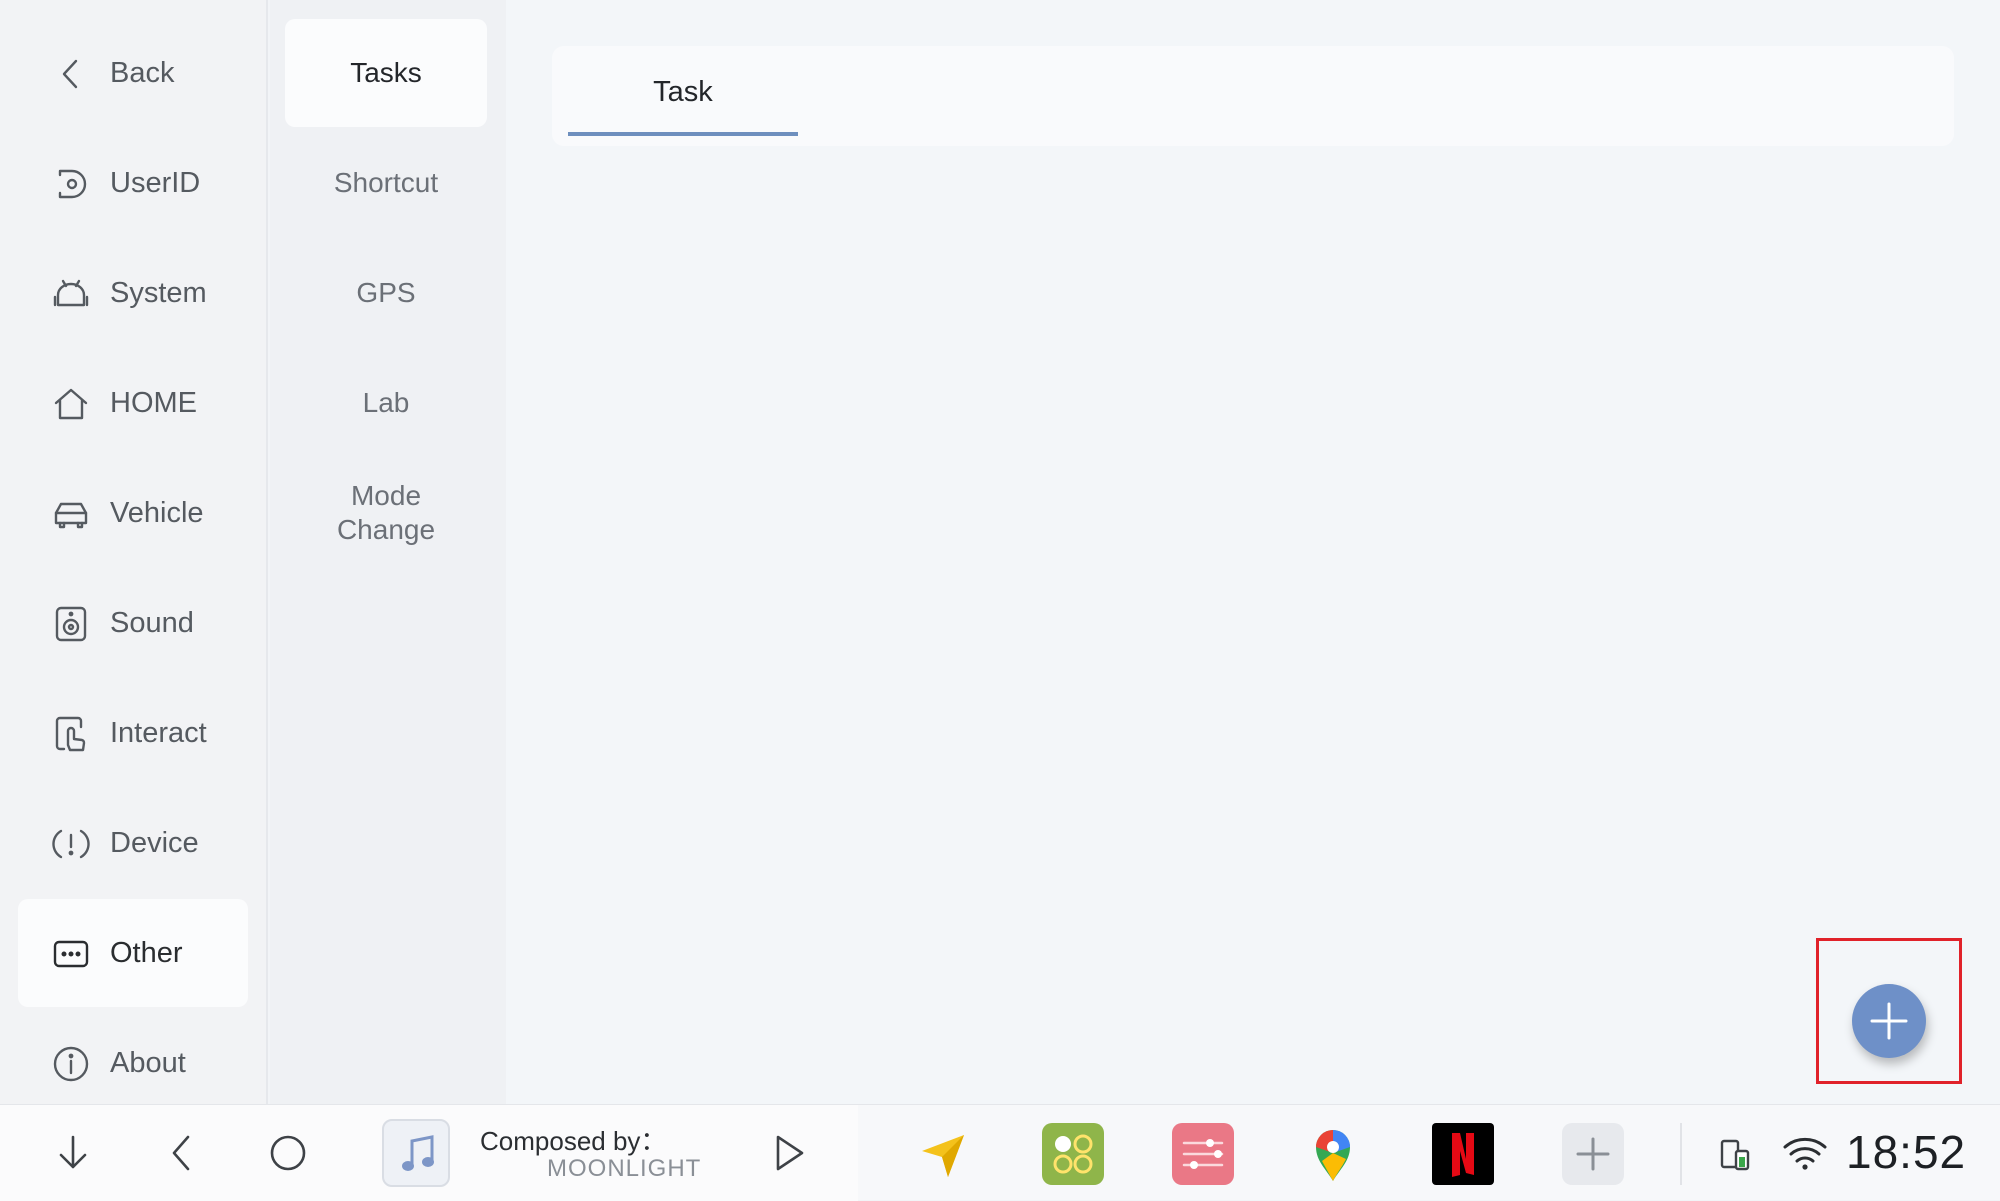 This screenshot has height=1201, width=2000. What do you see at coordinates (71, 1064) in the screenshot?
I see `info-icon` at bounding box center [71, 1064].